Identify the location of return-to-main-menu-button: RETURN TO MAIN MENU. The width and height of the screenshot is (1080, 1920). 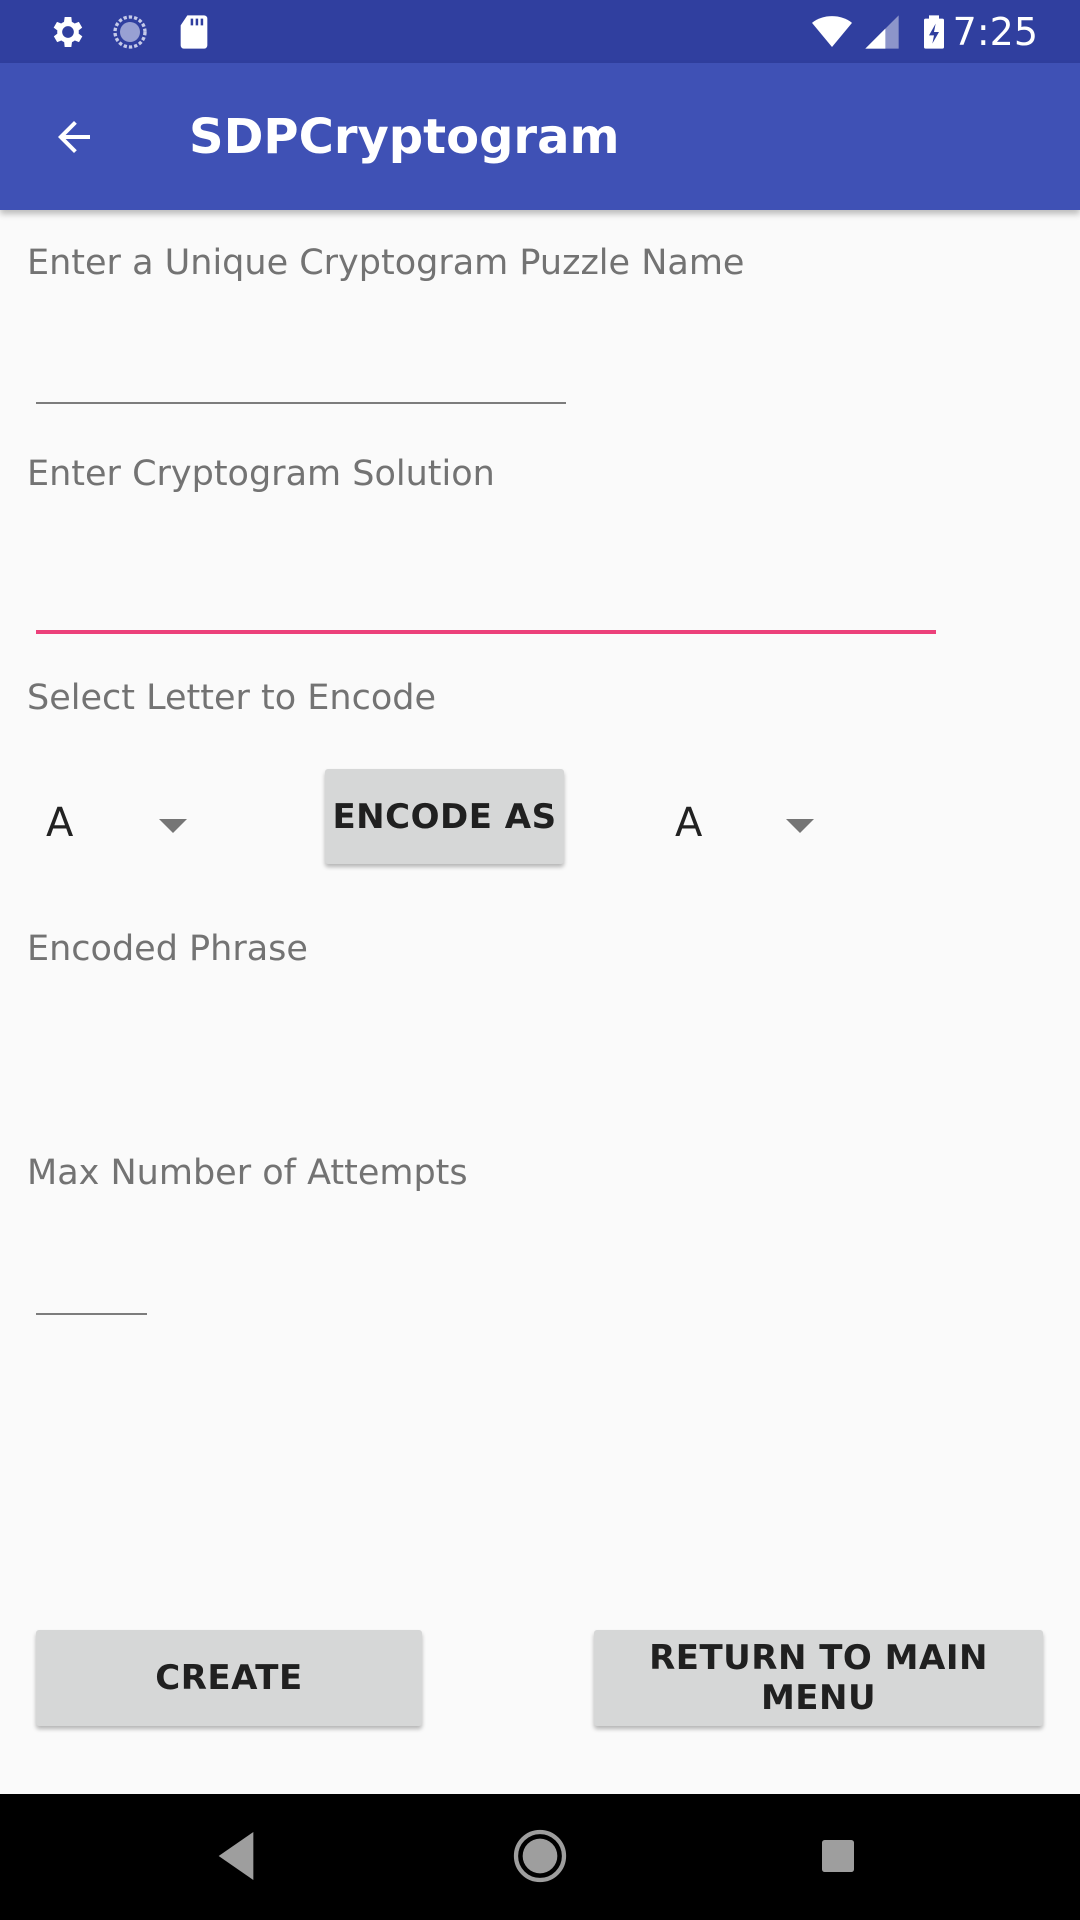
(818, 1678).